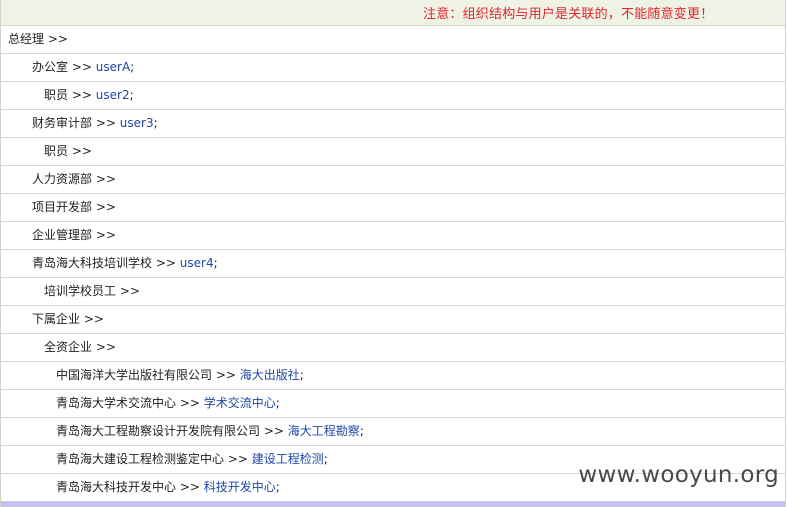 The width and height of the screenshot is (788, 507). What do you see at coordinates (140, 459) in the screenshot?
I see `org-unit-name: 青岛海大建设工程检测鉴定中心` at bounding box center [140, 459].